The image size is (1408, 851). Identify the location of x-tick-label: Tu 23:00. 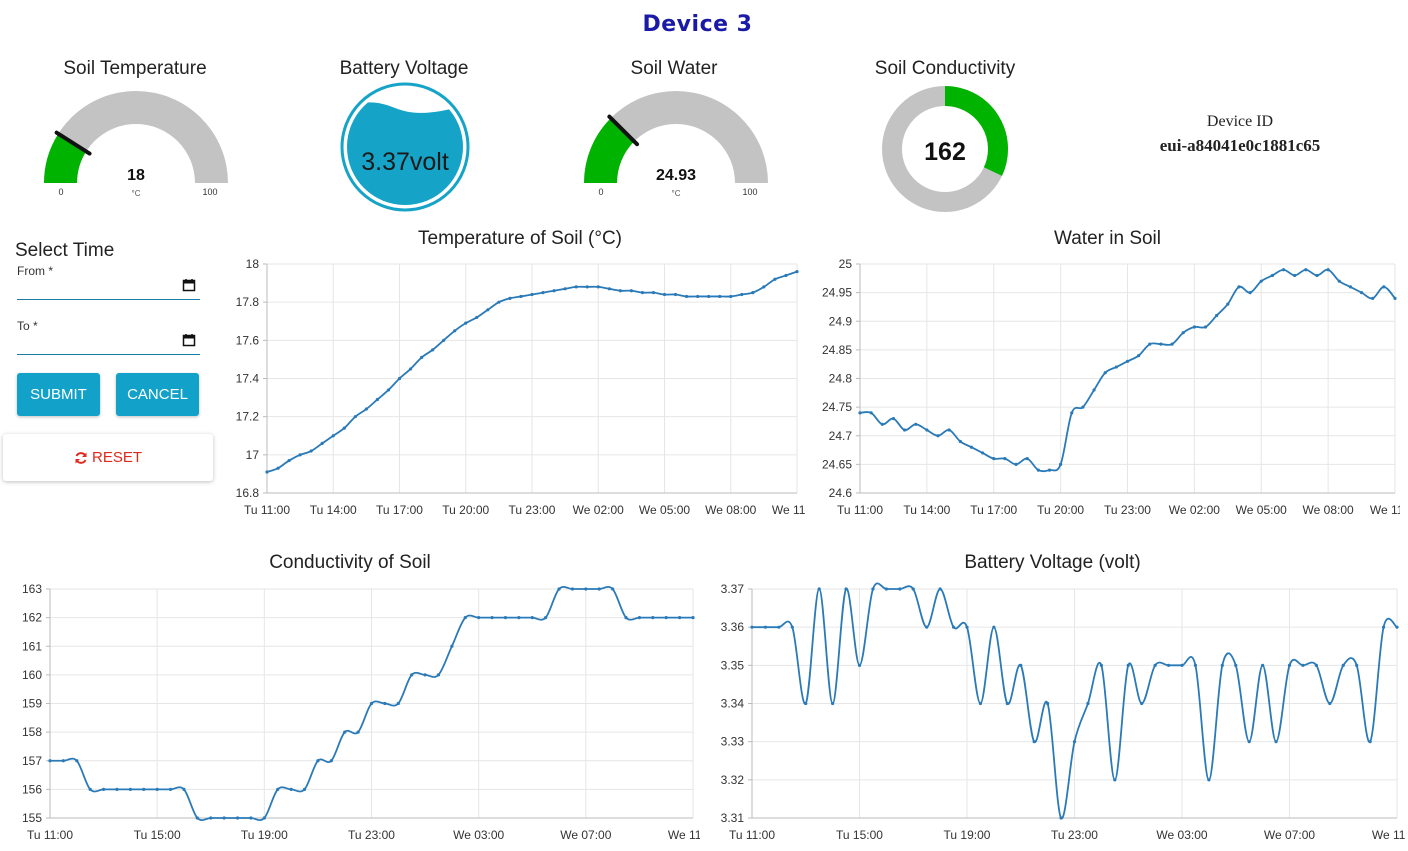
(532, 510).